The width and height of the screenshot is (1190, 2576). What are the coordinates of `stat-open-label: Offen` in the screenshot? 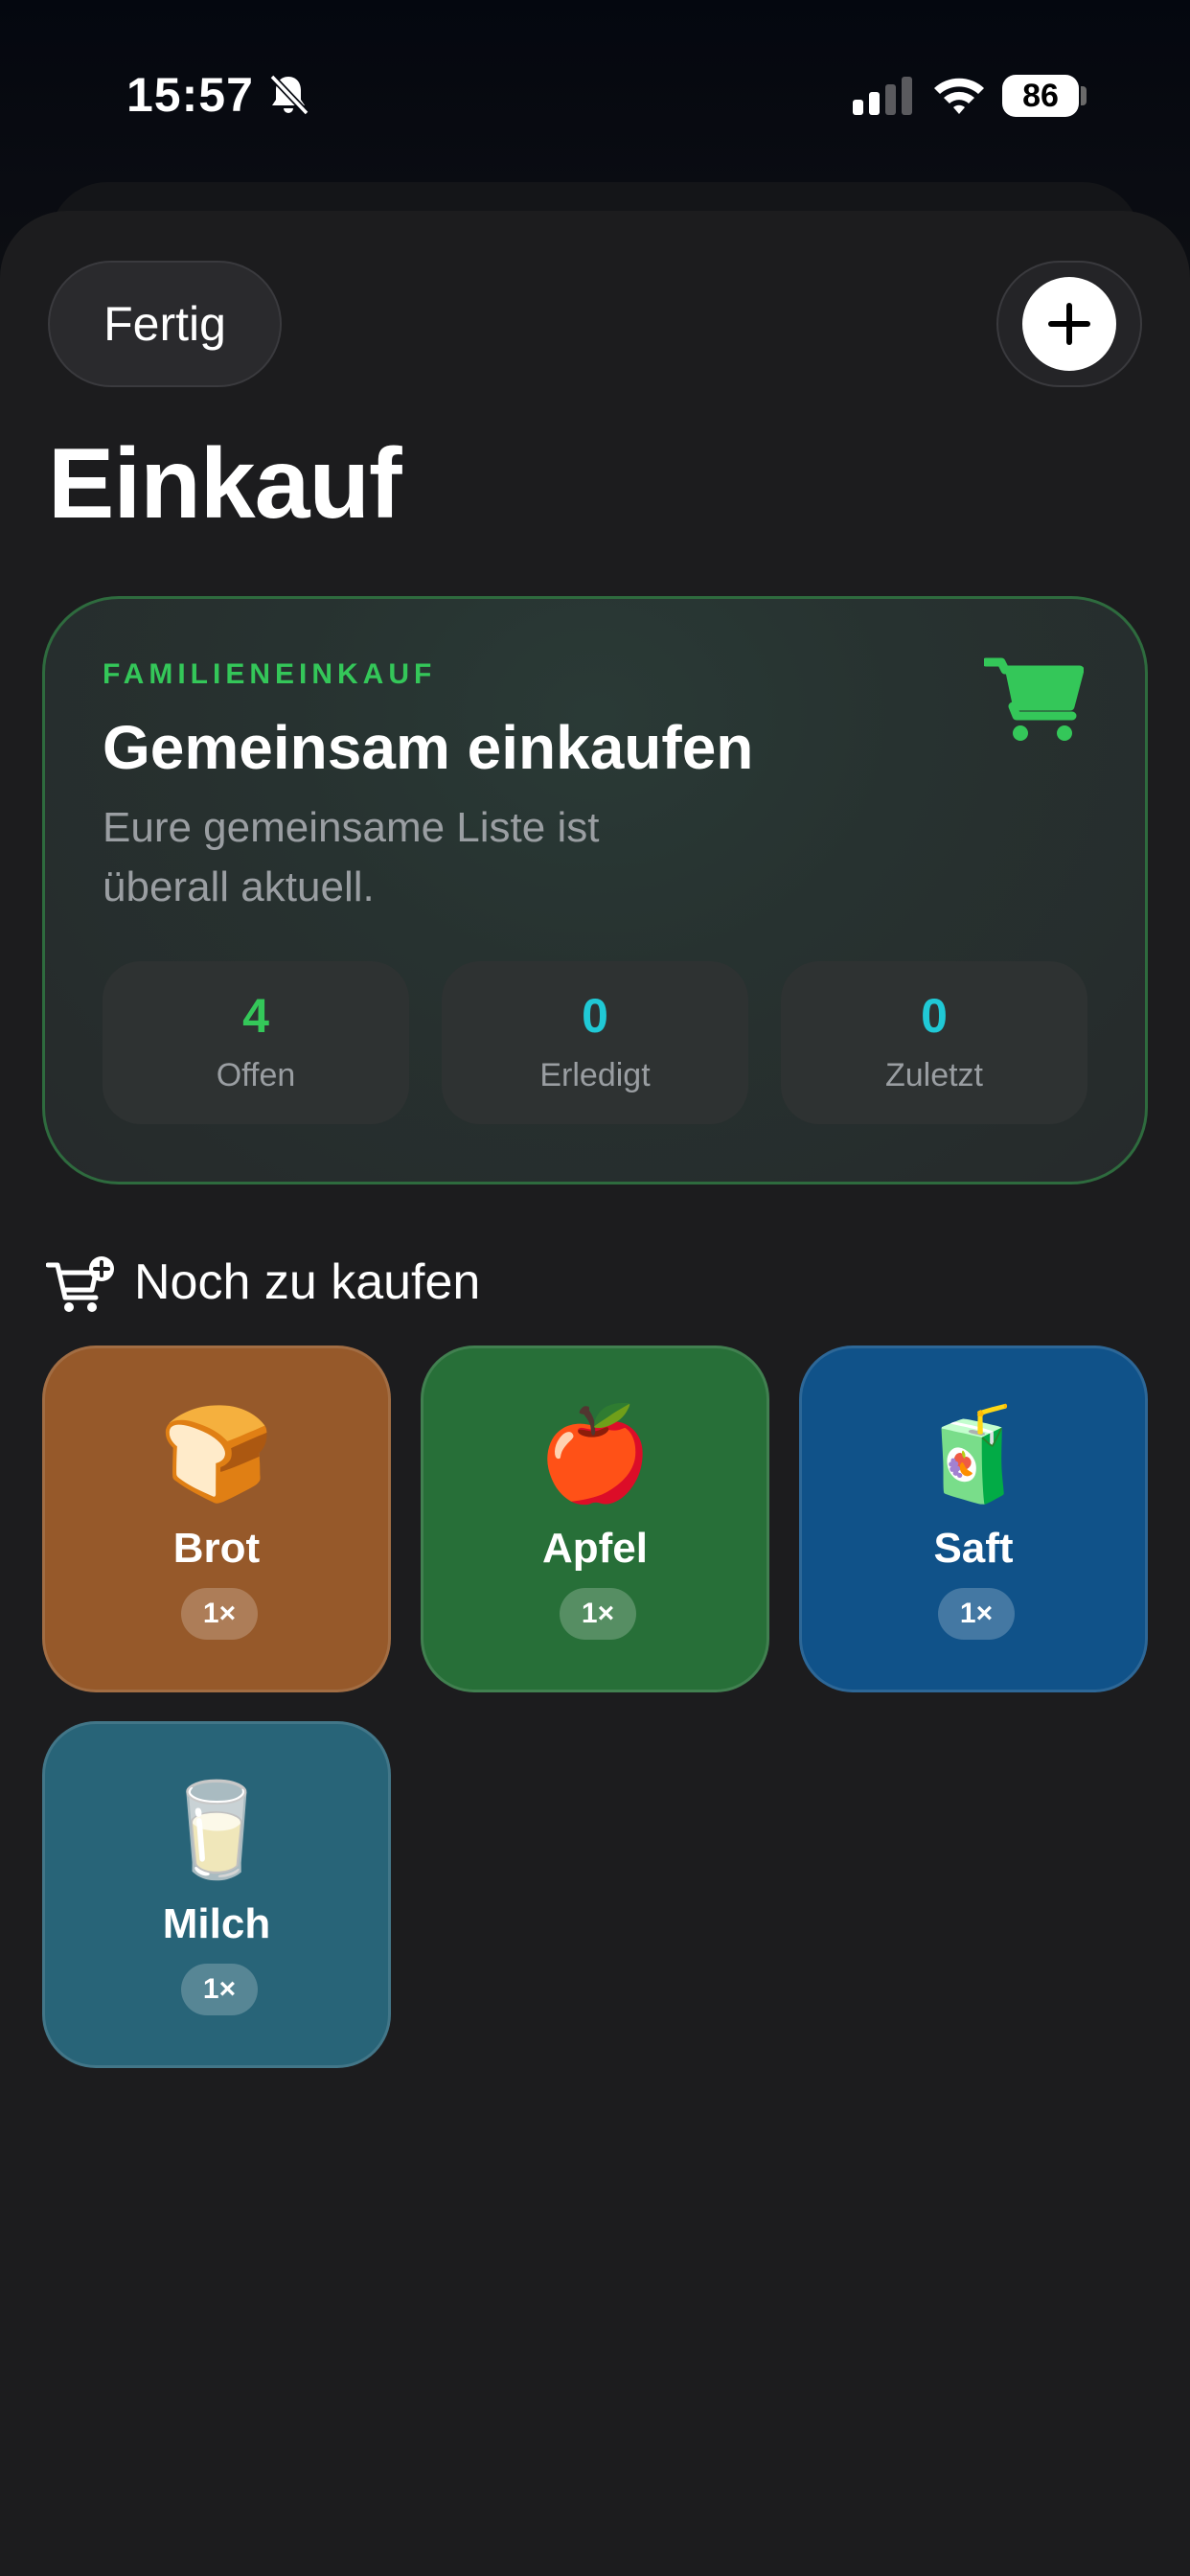 It's located at (256, 1075).